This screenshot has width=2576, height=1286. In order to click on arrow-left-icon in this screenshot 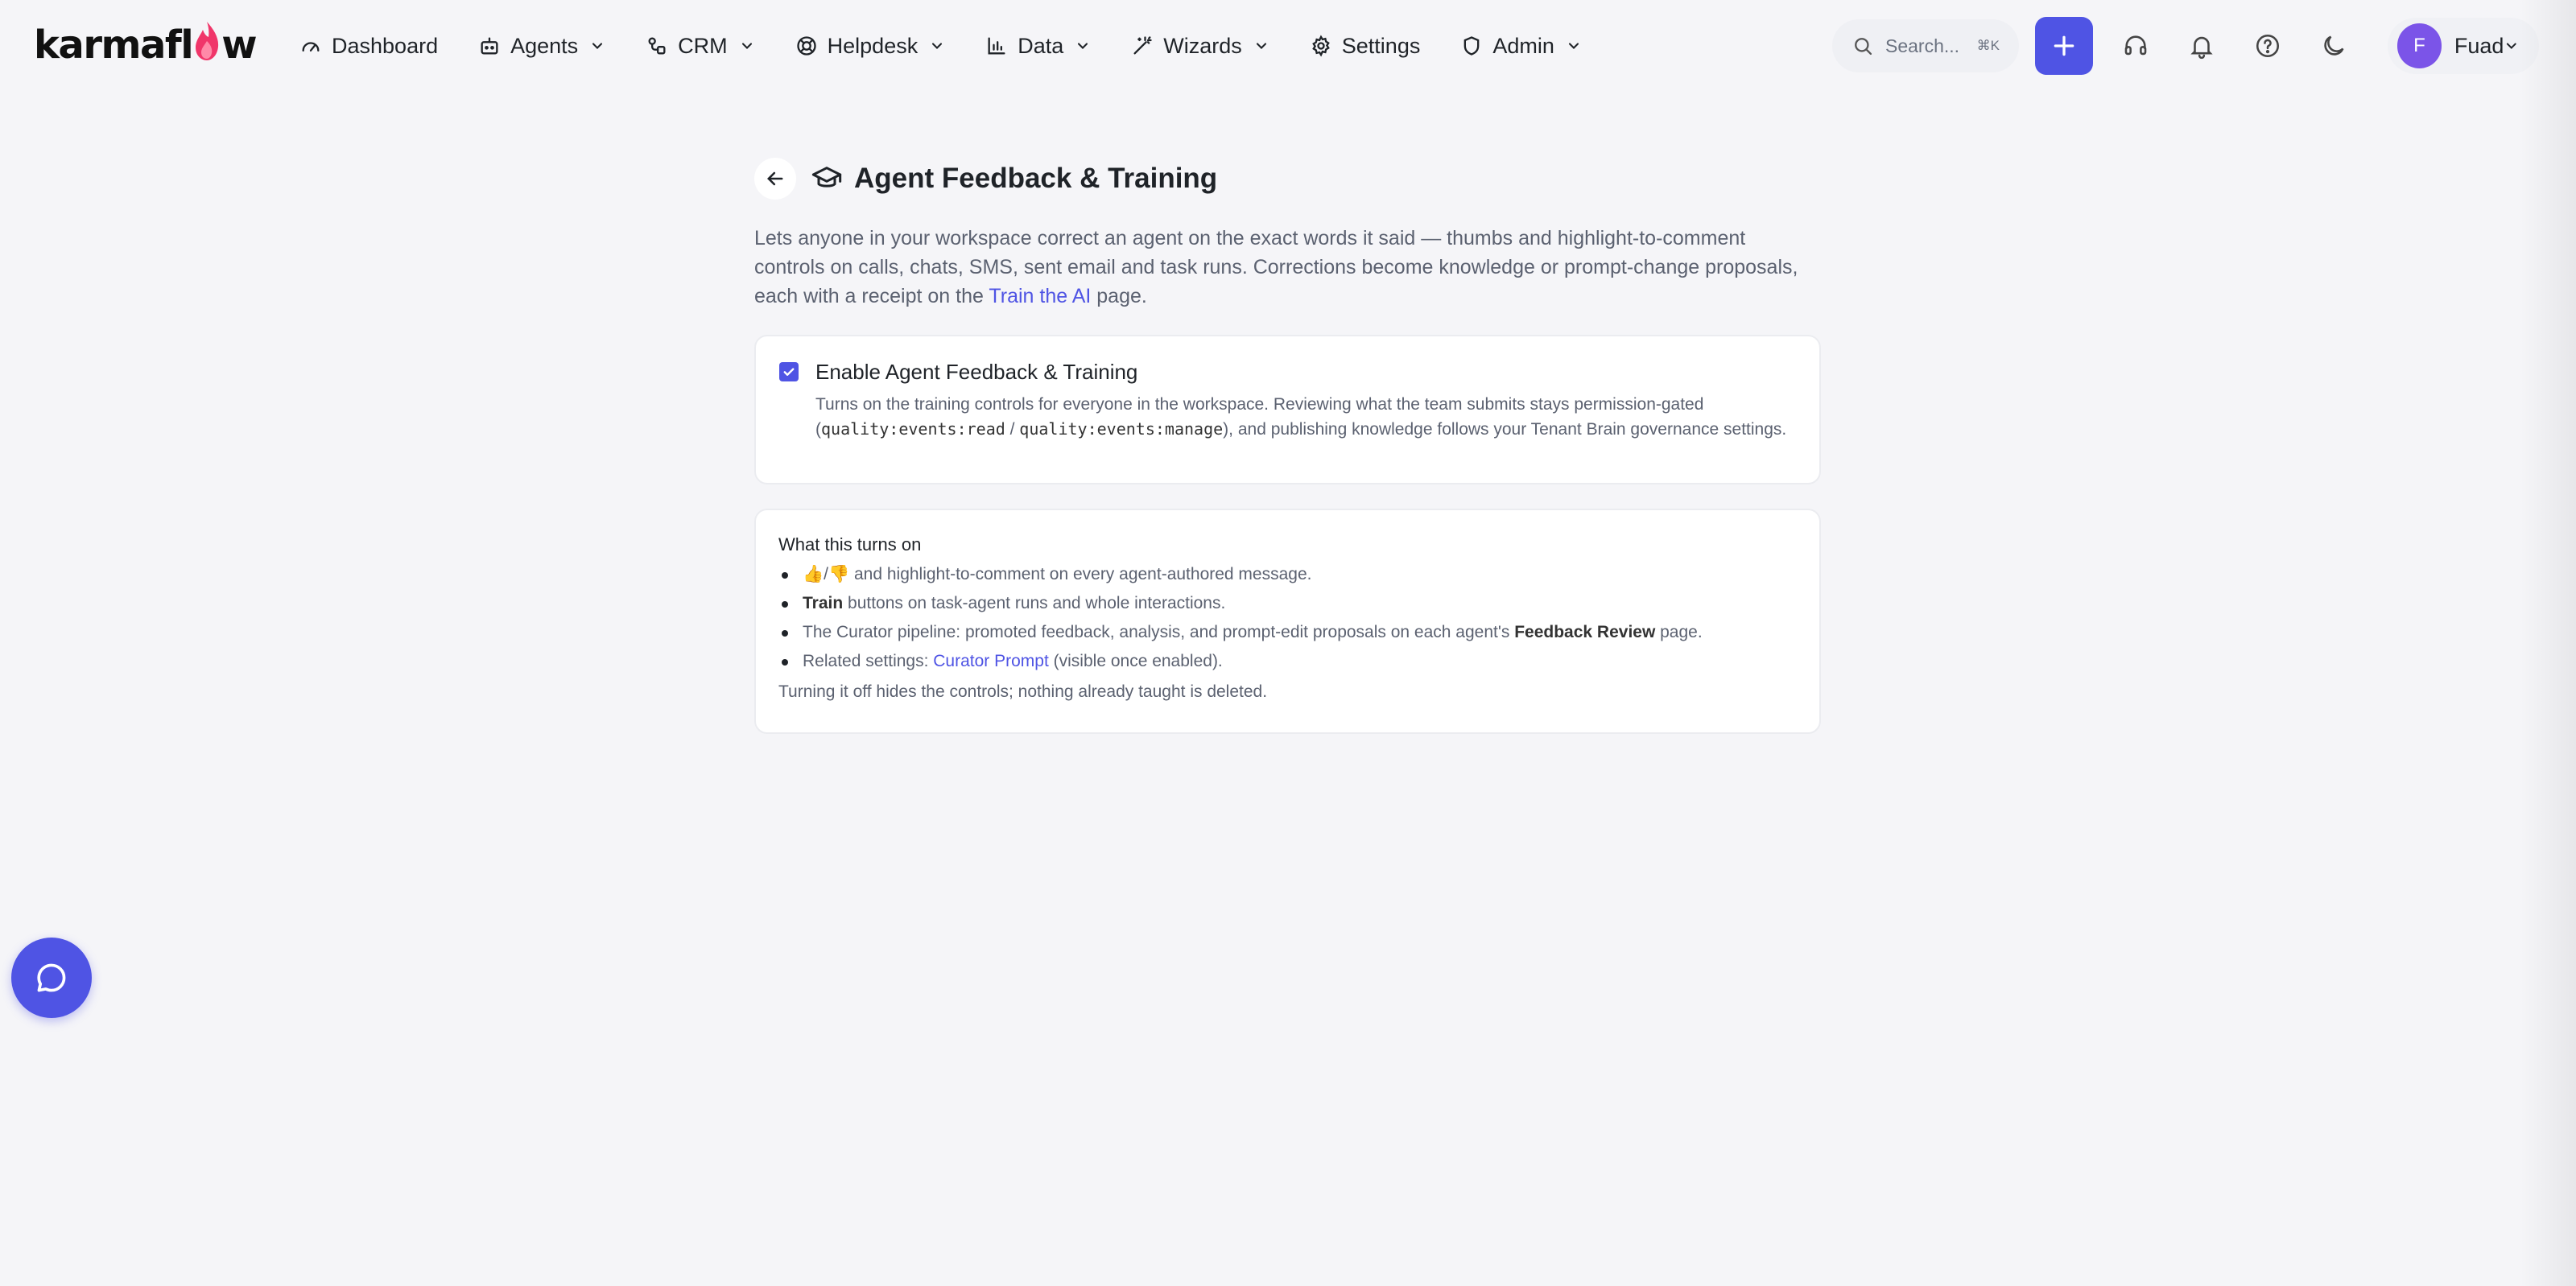, I will do `click(775, 178)`.